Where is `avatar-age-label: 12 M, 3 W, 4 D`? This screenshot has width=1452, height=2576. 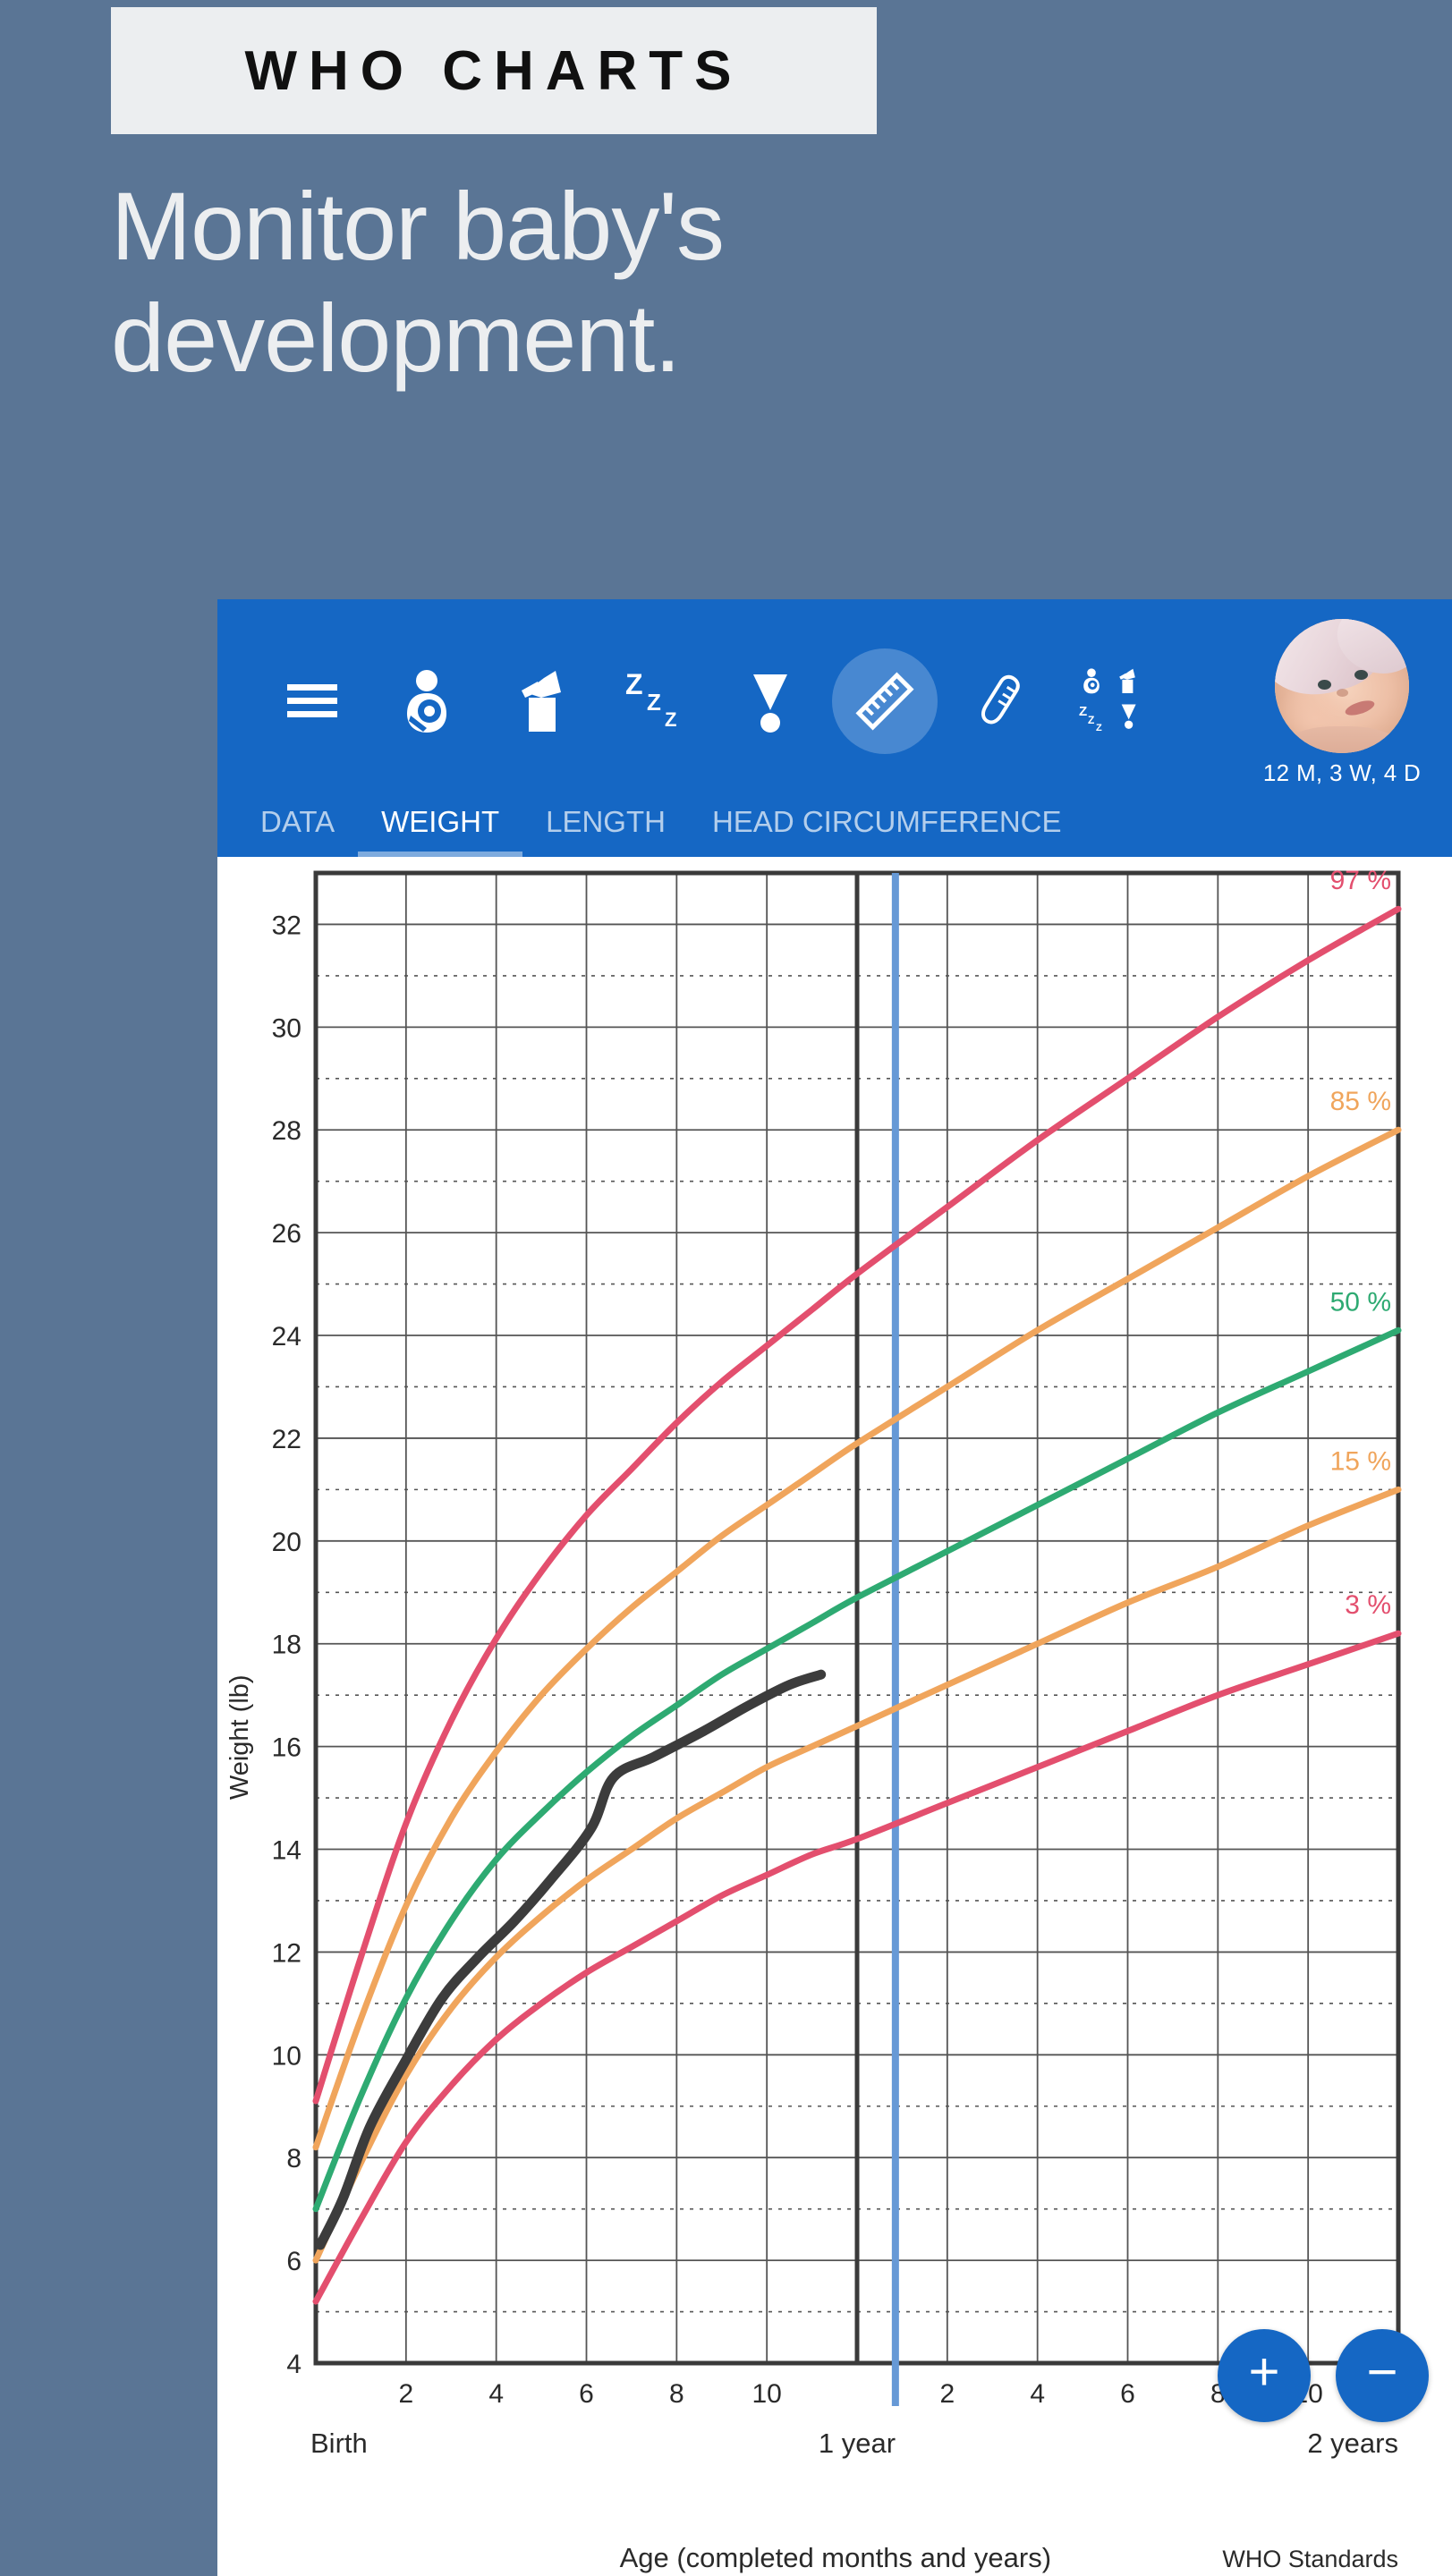
avatar-age-label: 12 M, 3 W, 4 D is located at coordinates (1342, 772).